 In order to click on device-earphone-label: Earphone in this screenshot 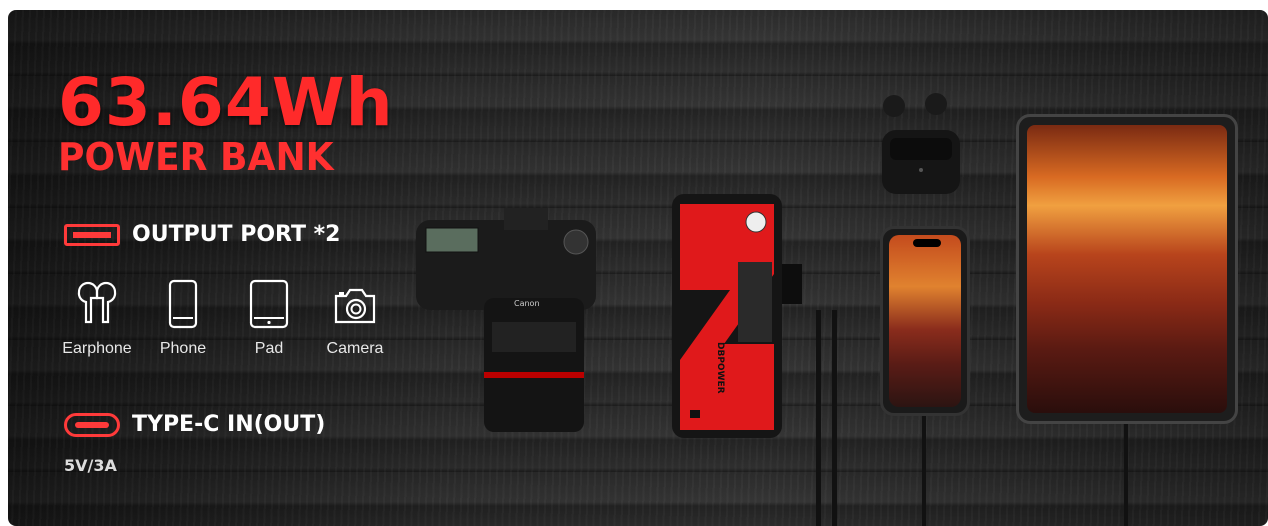, I will do `click(97, 348)`.